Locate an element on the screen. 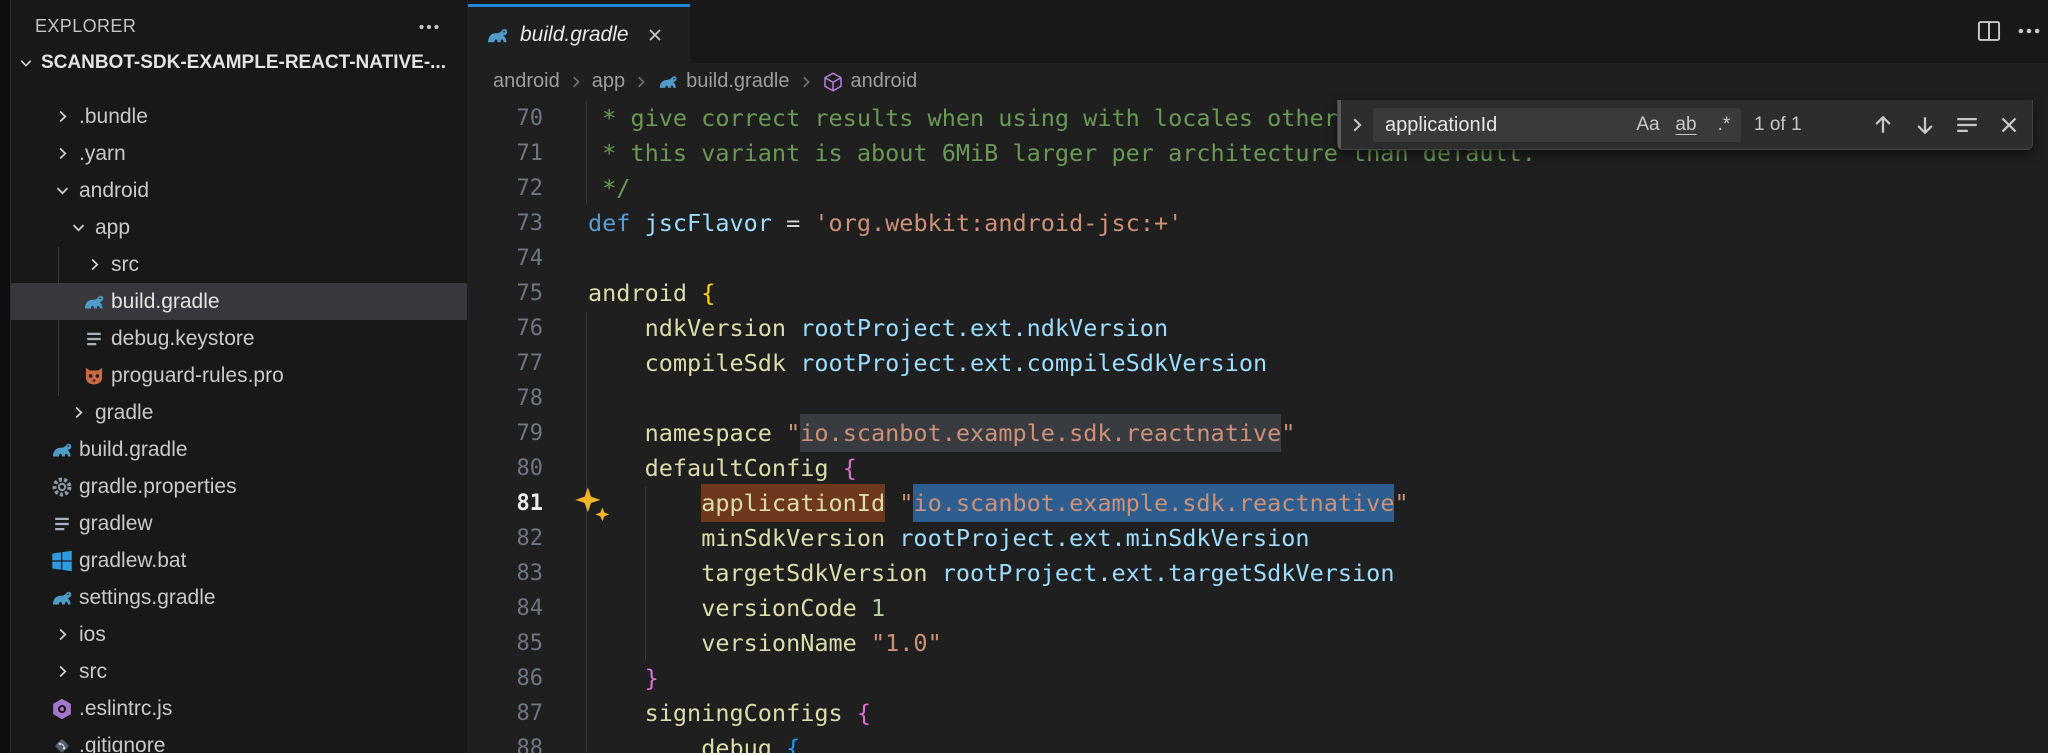  tree-item-proguard-rules-pro: proguard-rules.pro is located at coordinates (239, 375).